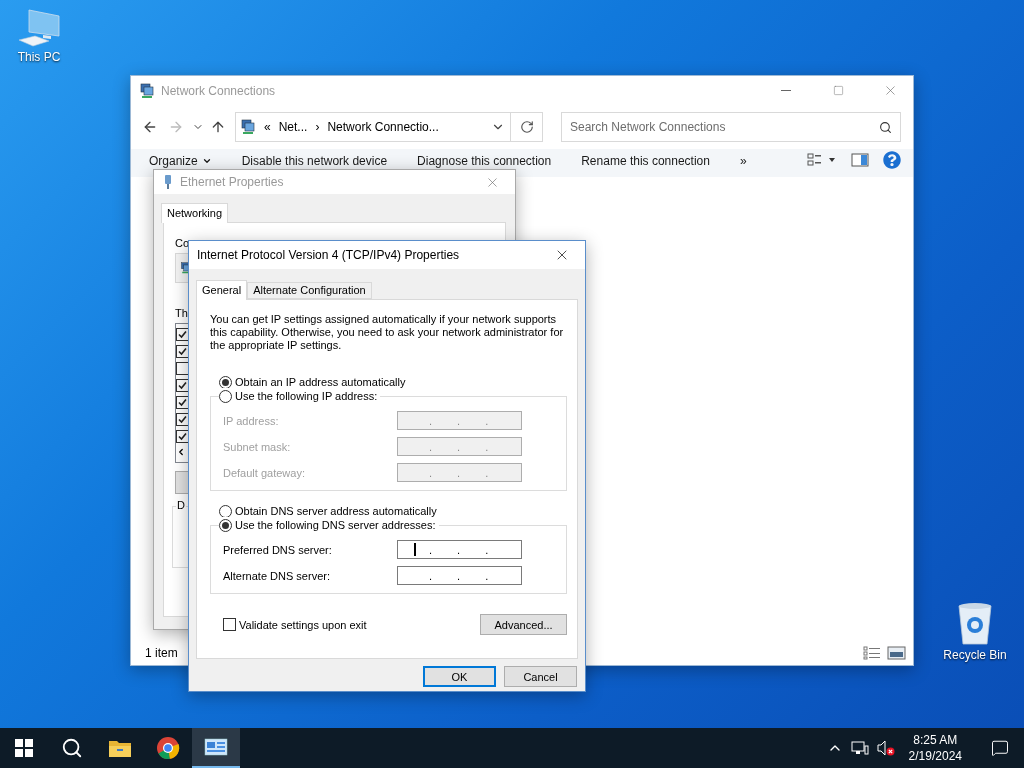 The width and height of the screenshot is (1024, 768). What do you see at coordinates (257, 446) in the screenshot?
I see `field-label: Subnet mask:` at bounding box center [257, 446].